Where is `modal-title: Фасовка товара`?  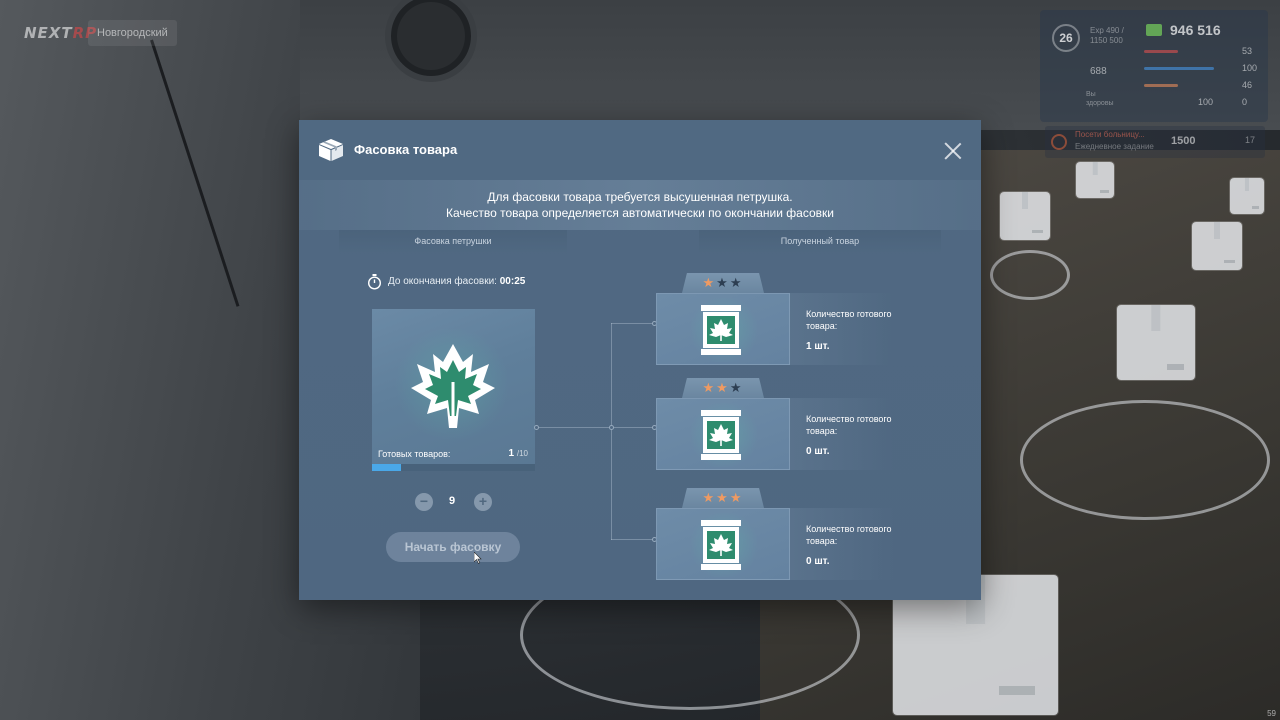
modal-title: Фасовка товара is located at coordinates (406, 149).